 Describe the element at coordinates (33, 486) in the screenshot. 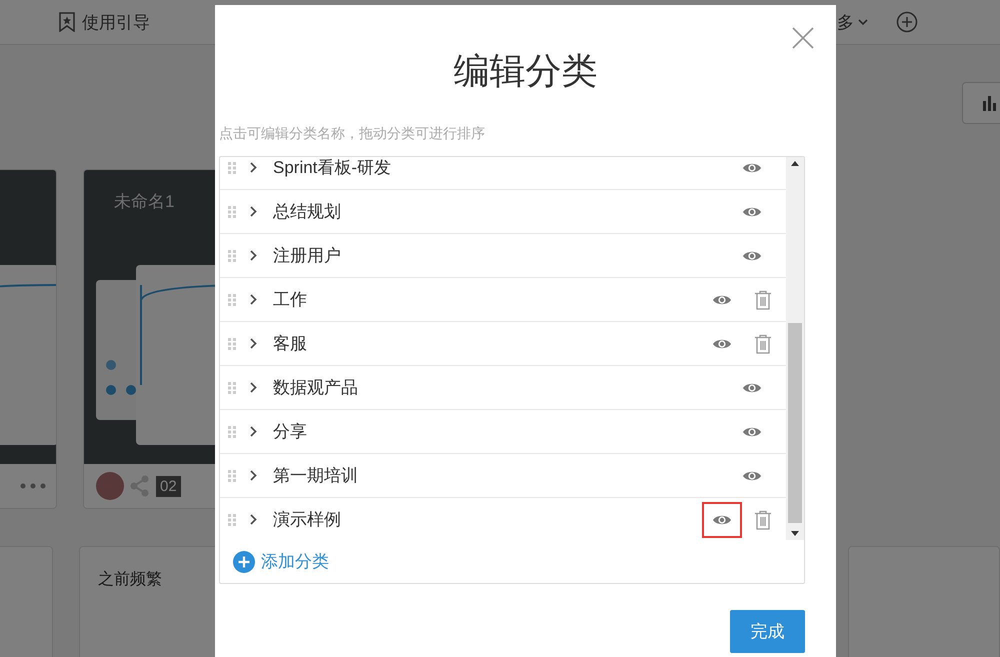

I see `more-icon` at that location.